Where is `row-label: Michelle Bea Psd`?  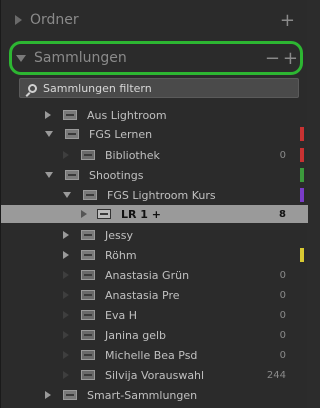
row-label: Michelle Bea Psd is located at coordinates (151, 355).